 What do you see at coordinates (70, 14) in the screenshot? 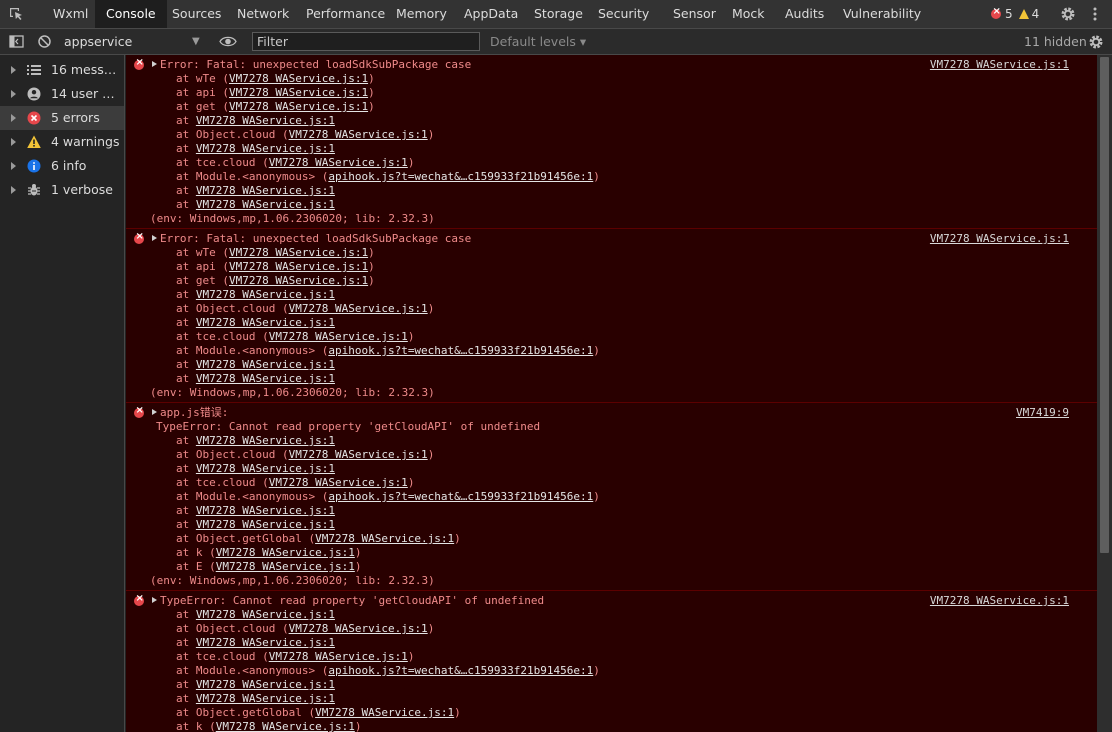
I see `tab-wxml: Wxml` at bounding box center [70, 14].